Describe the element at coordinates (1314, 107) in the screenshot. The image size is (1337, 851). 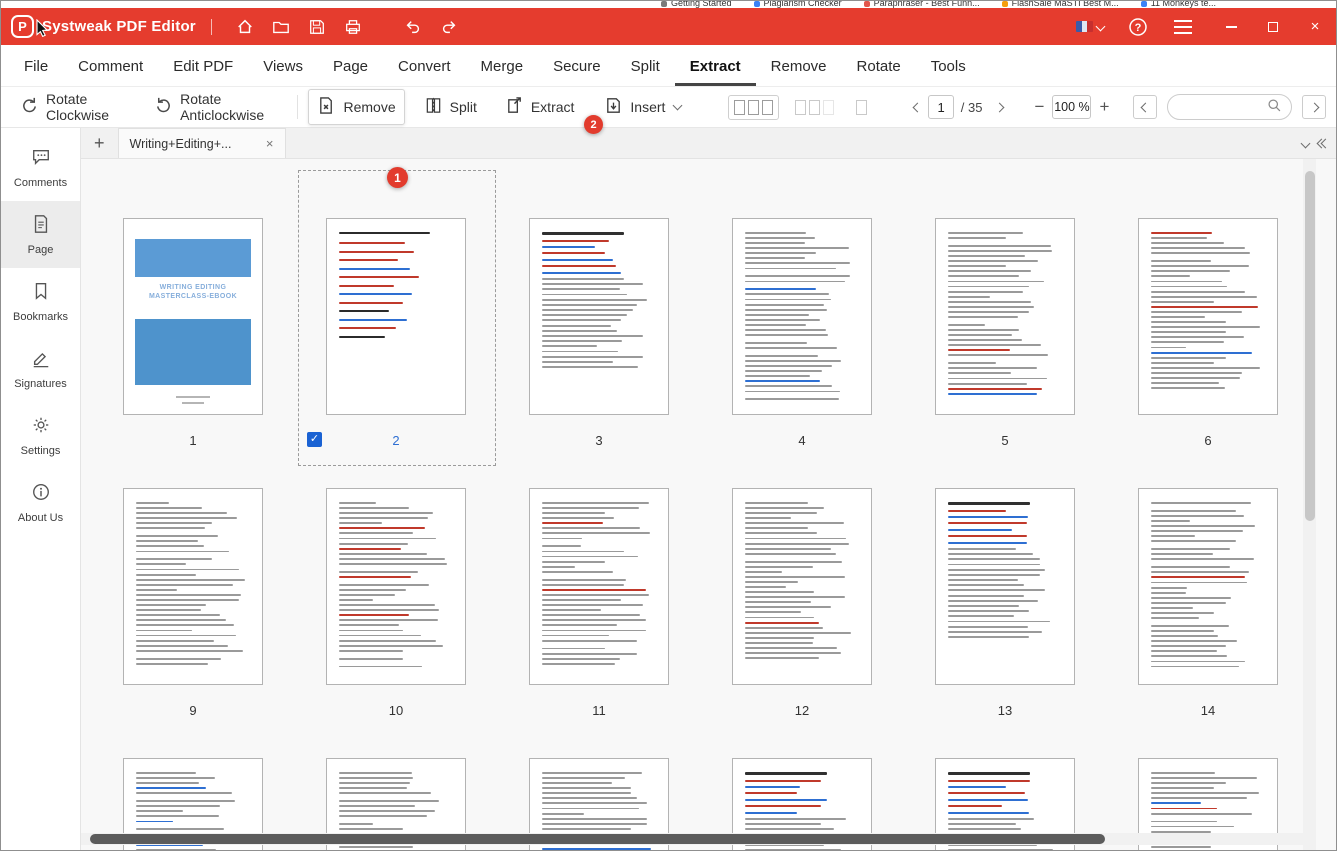
I see `search-next-button` at that location.